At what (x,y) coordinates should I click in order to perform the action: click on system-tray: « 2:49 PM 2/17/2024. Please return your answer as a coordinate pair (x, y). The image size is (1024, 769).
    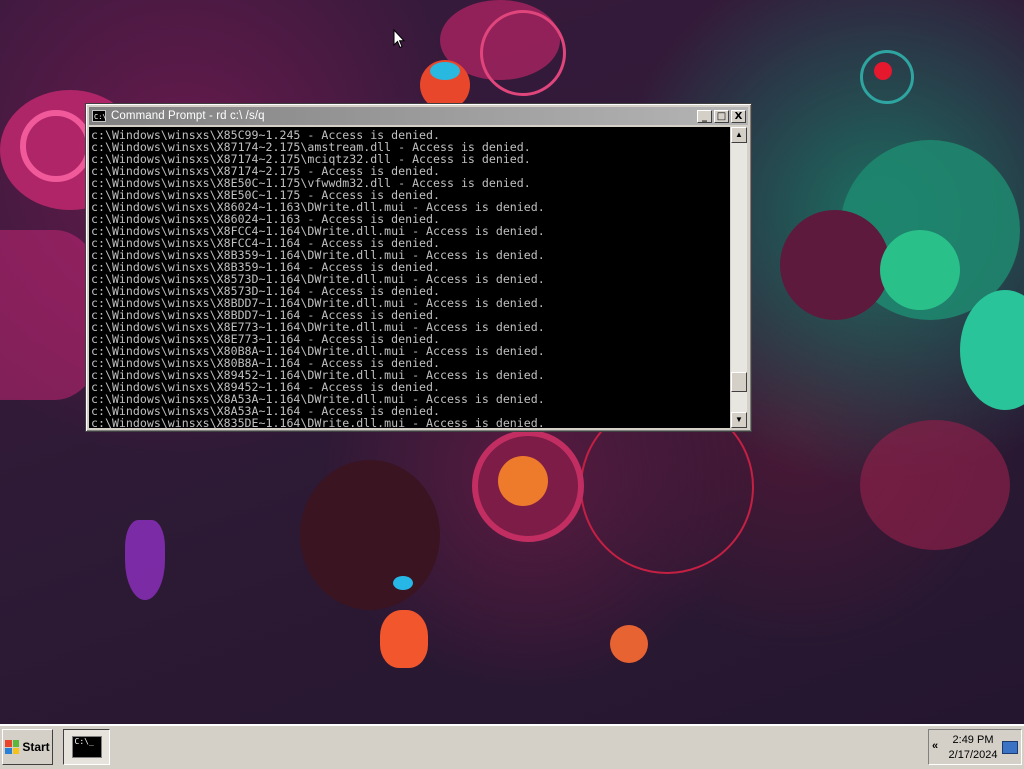
    Looking at the image, I should click on (975, 747).